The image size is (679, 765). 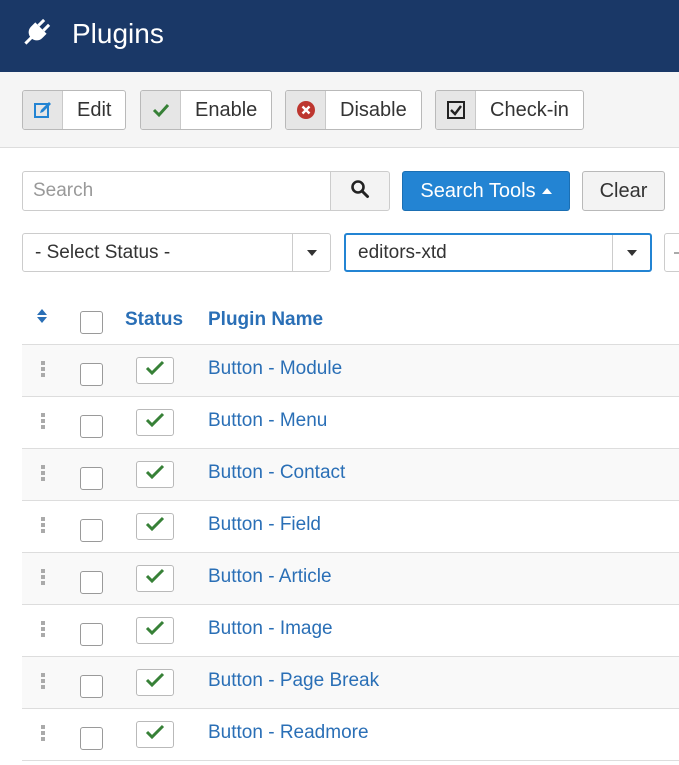 What do you see at coordinates (373, 109) in the screenshot?
I see `disable-label: Disable` at bounding box center [373, 109].